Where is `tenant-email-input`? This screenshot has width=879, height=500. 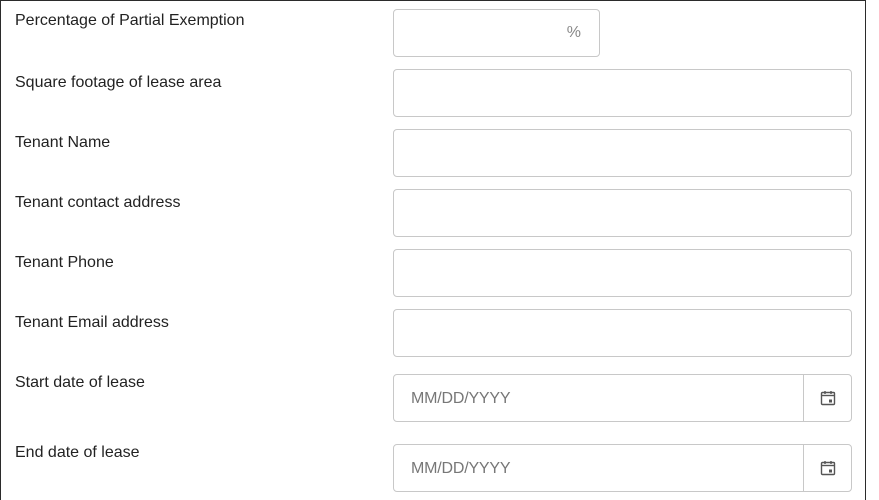
tenant-email-input is located at coordinates (622, 333).